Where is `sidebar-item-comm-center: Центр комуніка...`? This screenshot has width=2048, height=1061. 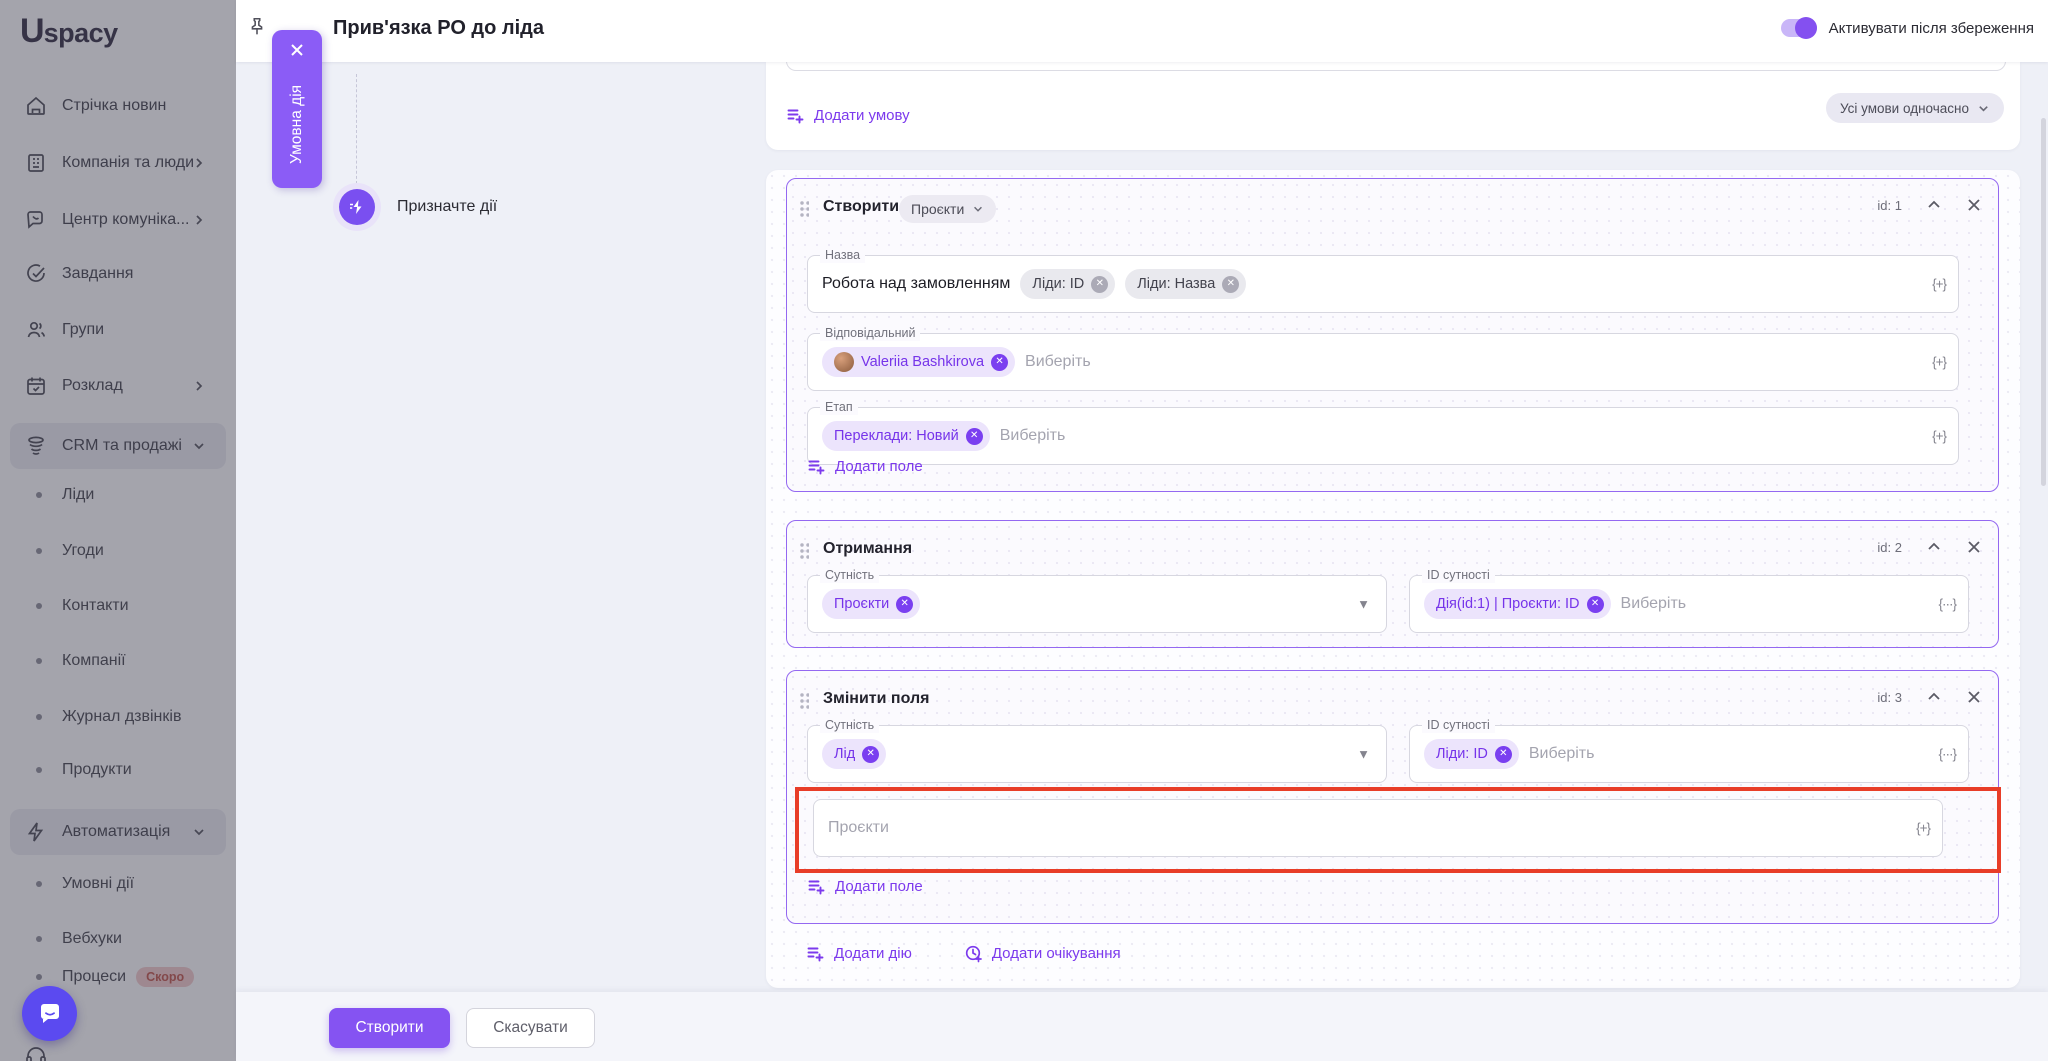
sidebar-item-comm-center: Центр комуніка... is located at coordinates (118, 220).